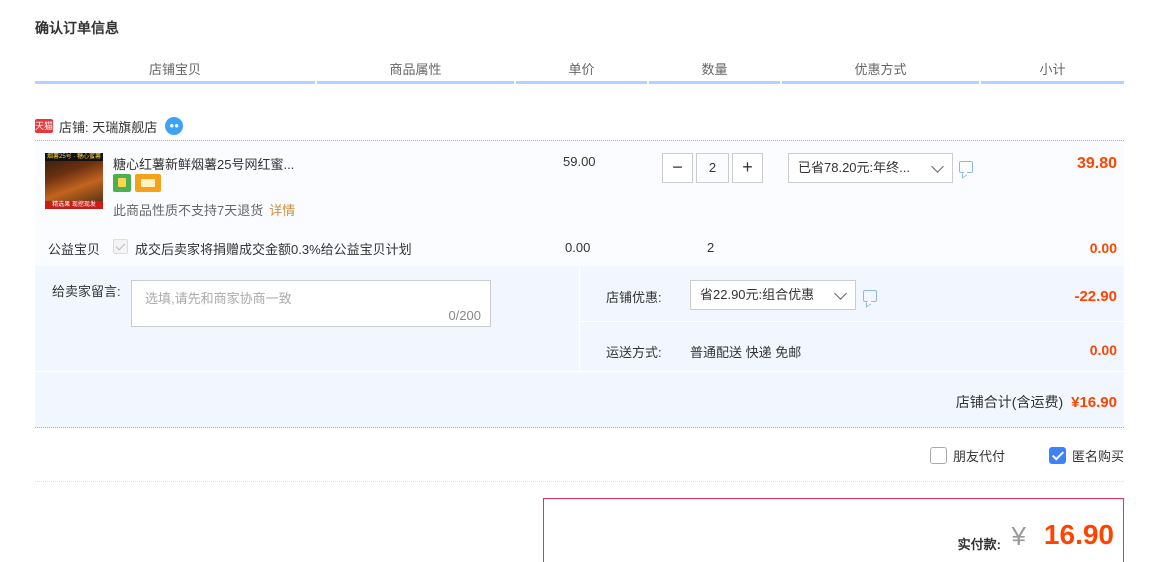 The height and width of the screenshot is (562, 1156). I want to click on charity-price: 0.00, so click(578, 247).